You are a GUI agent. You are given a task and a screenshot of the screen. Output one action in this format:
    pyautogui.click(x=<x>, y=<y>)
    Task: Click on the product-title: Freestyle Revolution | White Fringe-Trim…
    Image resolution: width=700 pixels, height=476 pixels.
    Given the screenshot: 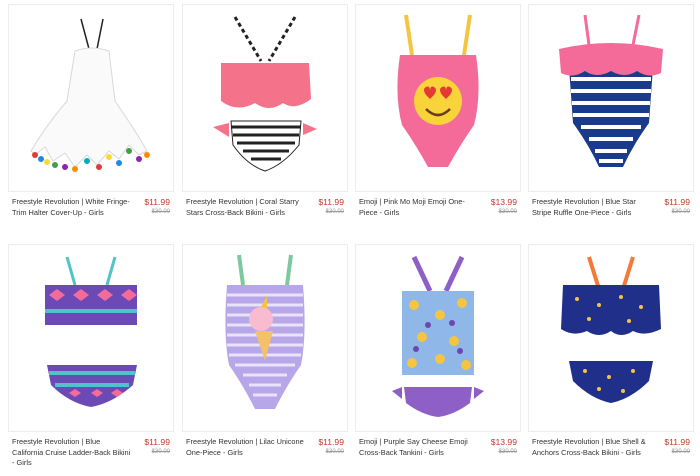 What is the action you would take?
    pyautogui.click(x=72, y=207)
    